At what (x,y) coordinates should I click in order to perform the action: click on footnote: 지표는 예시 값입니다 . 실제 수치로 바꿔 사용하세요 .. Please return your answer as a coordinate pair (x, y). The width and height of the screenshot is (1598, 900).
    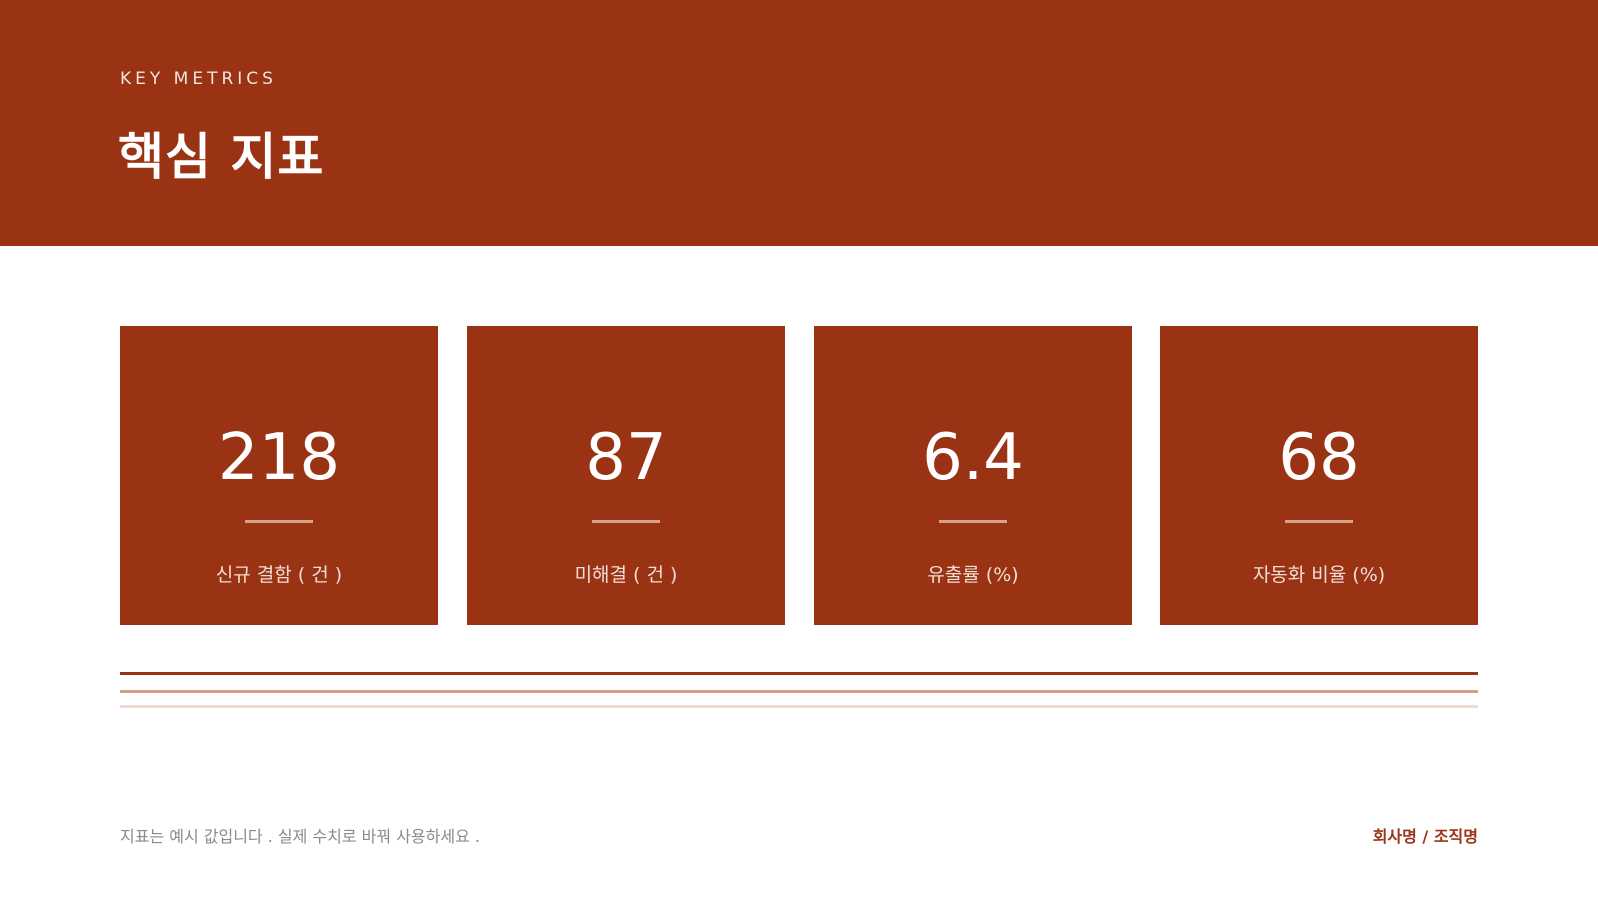
    Looking at the image, I should click on (300, 836).